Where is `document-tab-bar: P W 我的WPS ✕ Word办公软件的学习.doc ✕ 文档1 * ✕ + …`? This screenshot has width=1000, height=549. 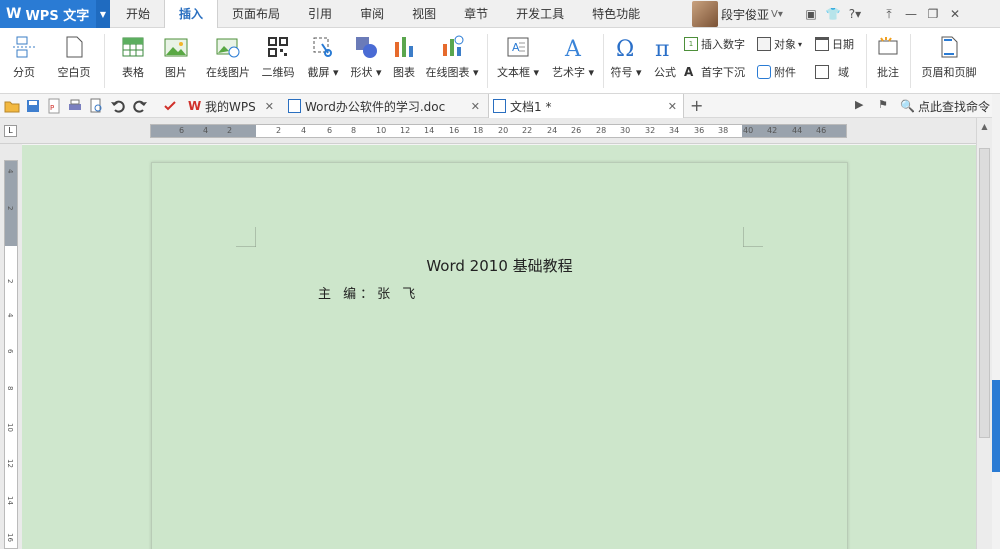
document-tab-bar: P W 我的WPS ✕ Word办公软件的学习.doc ✕ 文档1 * ✕ + … is located at coordinates (500, 106).